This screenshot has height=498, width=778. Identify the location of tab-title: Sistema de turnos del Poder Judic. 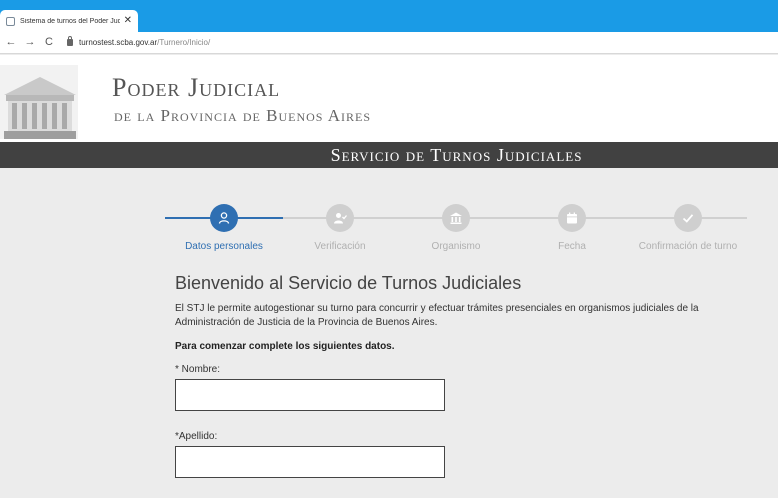
(70, 21).